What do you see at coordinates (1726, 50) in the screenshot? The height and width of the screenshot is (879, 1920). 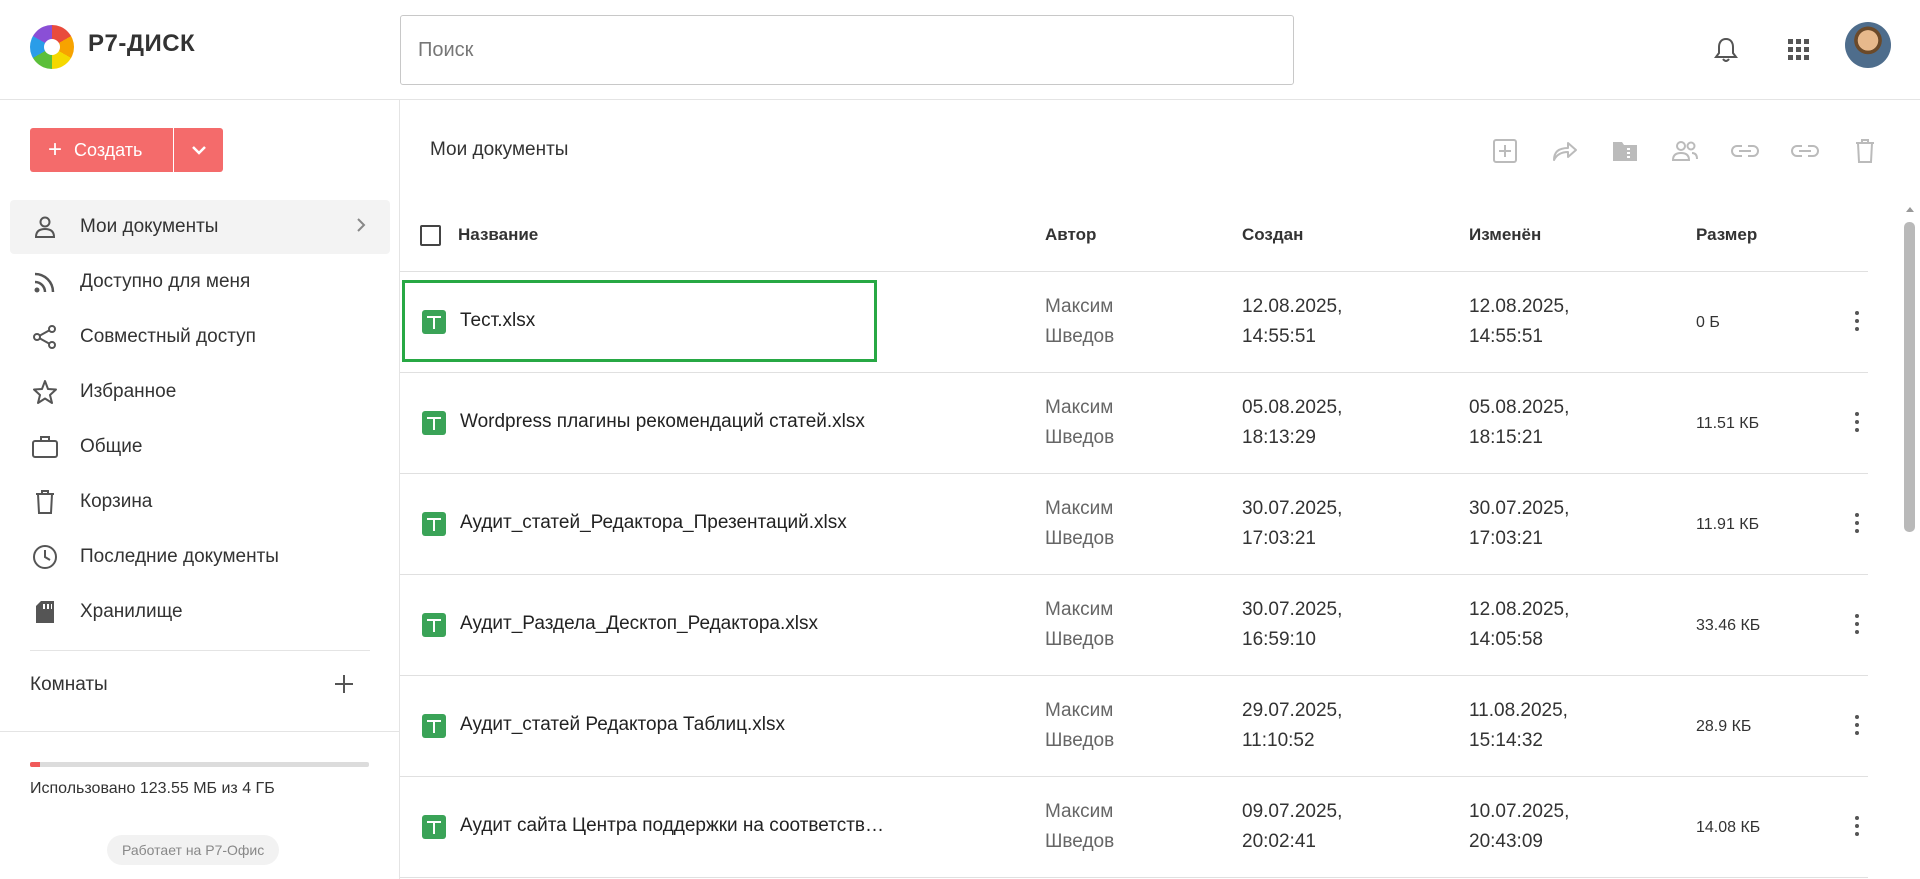 I see `bell-icon` at bounding box center [1726, 50].